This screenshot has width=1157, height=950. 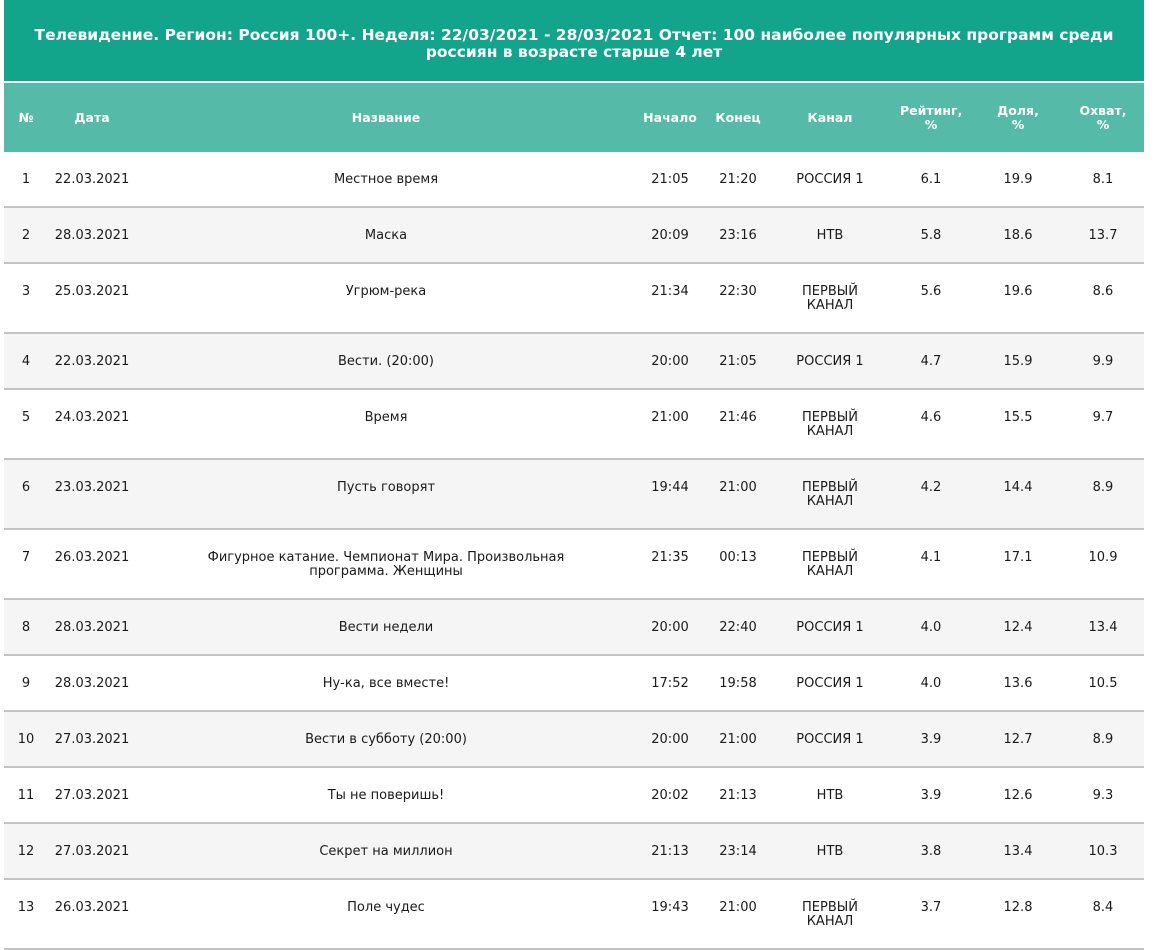 What do you see at coordinates (26, 235) in the screenshot?
I see `cell-num-text: 2` at bounding box center [26, 235].